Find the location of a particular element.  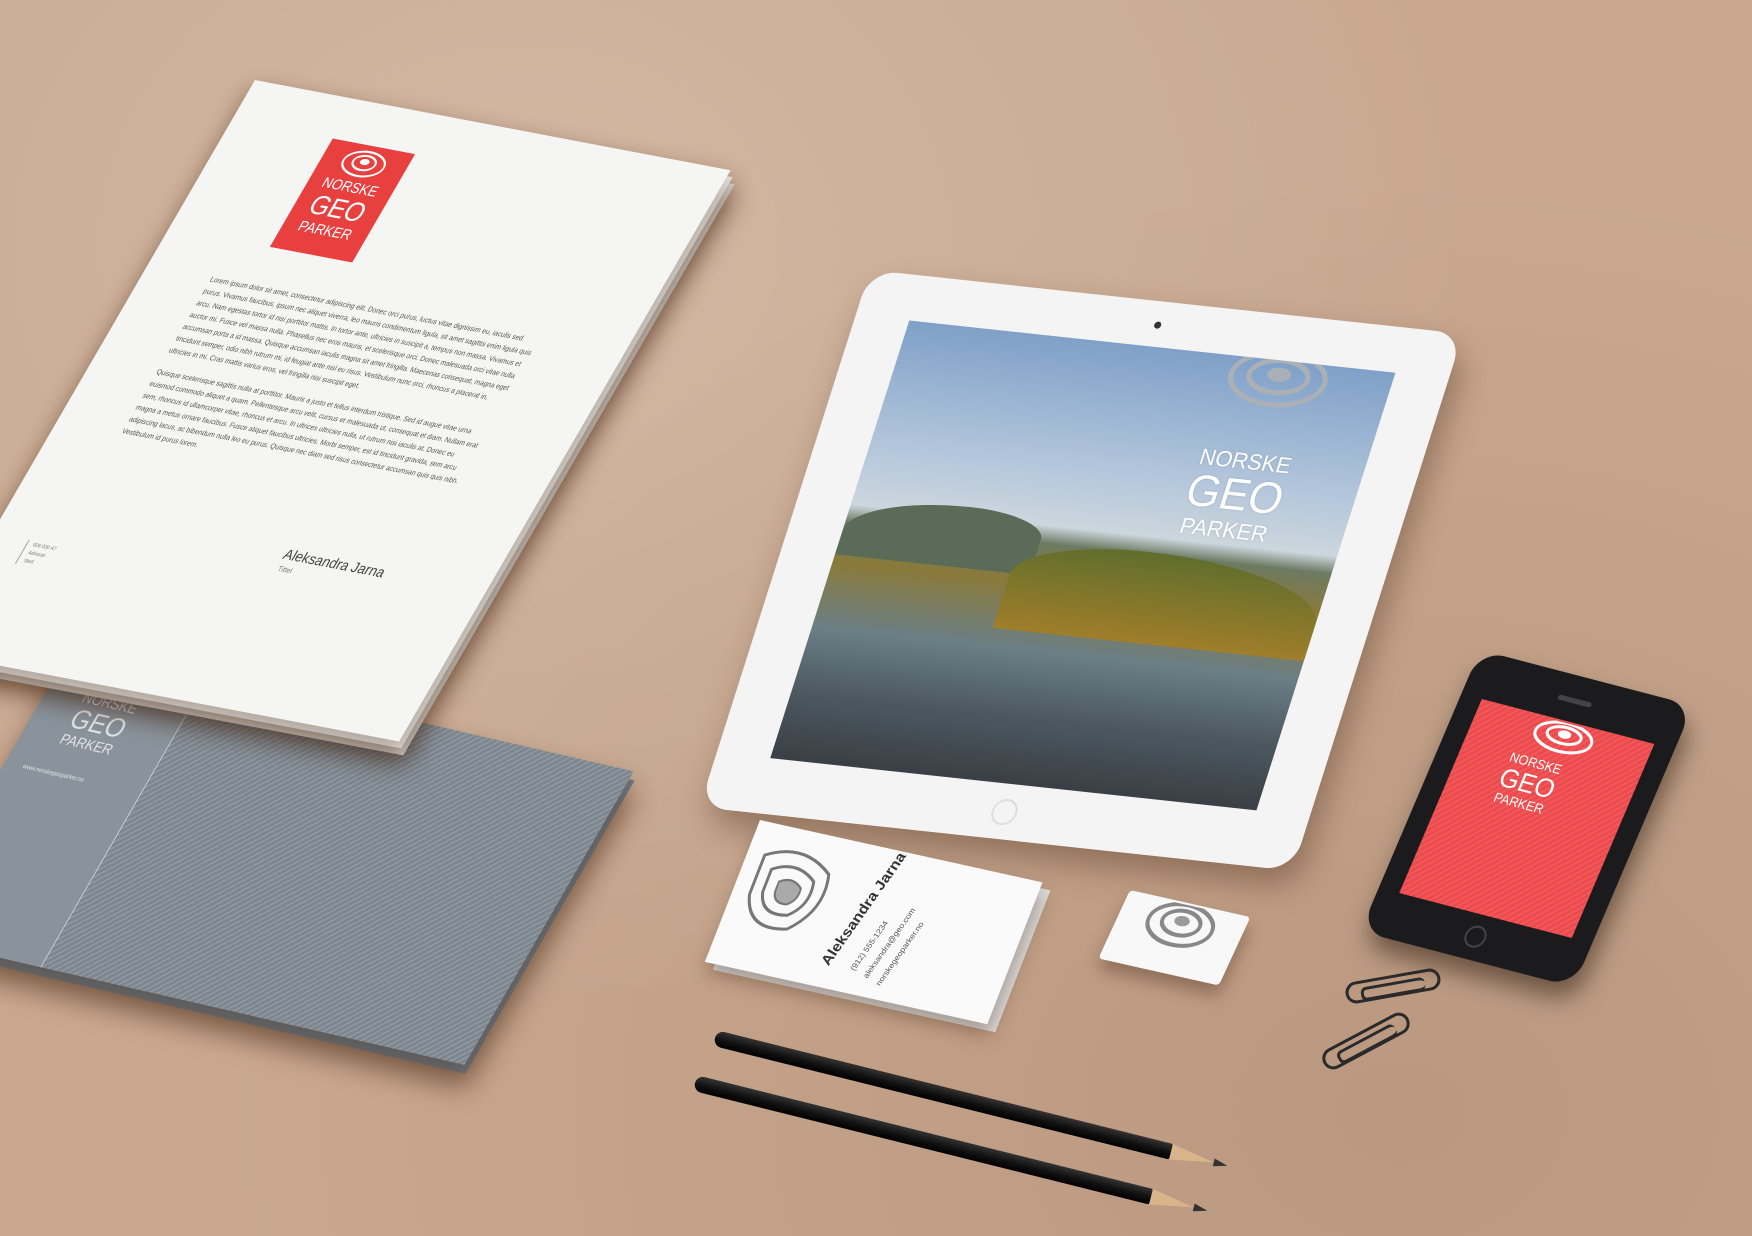

eraser is located at coordinates (1174, 938).